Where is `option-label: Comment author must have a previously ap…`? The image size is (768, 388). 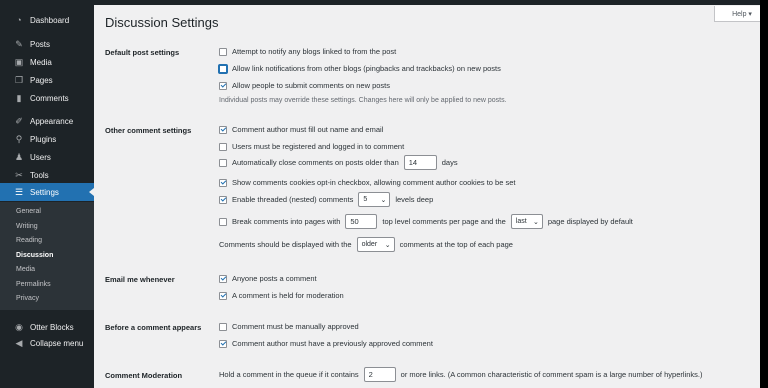 option-label: Comment author must have a previously ap… is located at coordinates (332, 343).